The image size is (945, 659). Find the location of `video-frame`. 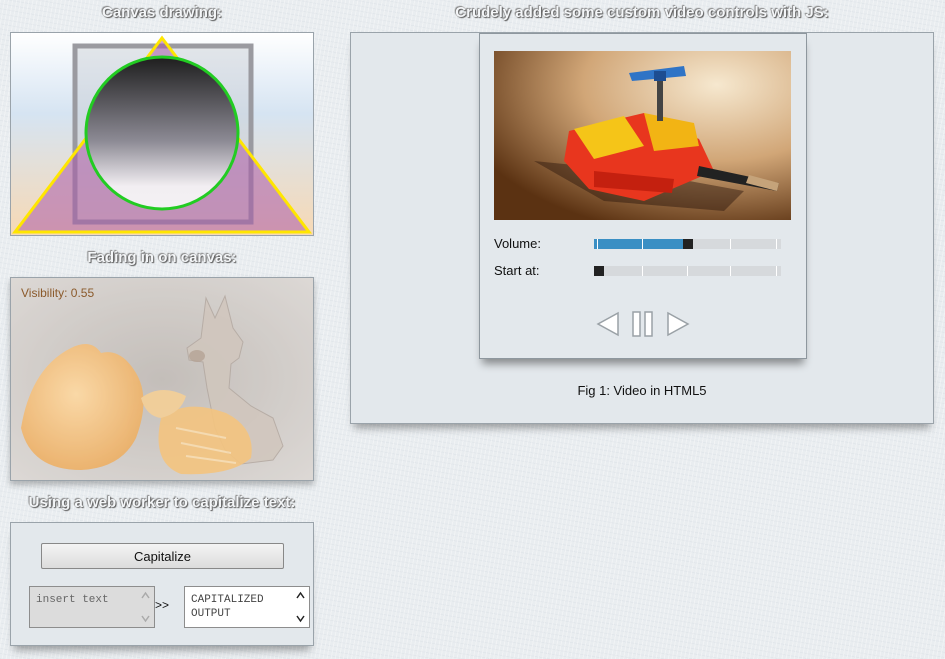

video-frame is located at coordinates (642, 135).